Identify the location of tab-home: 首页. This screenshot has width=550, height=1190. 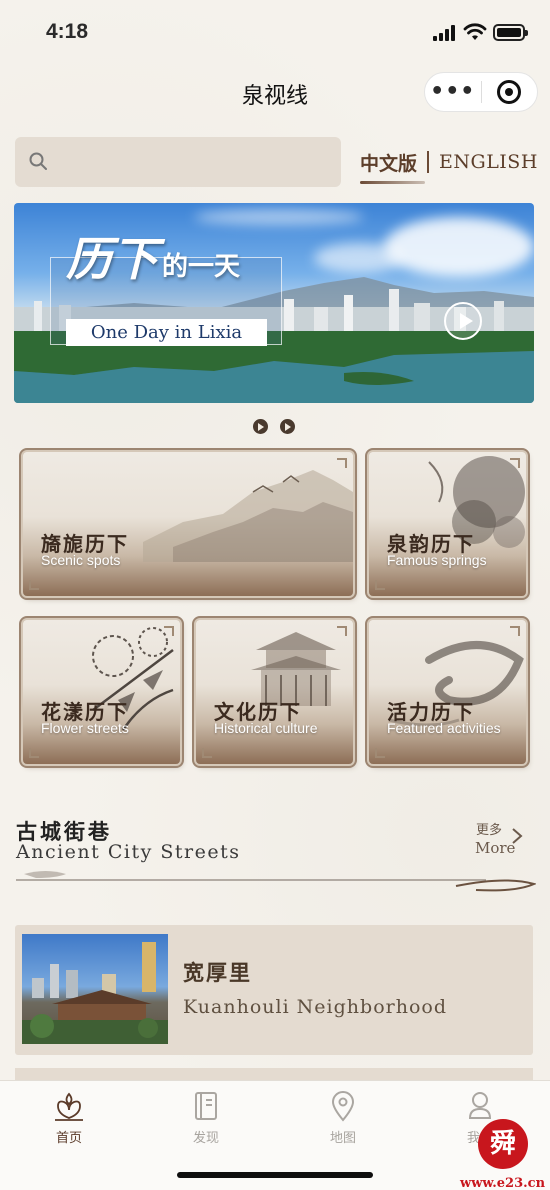
(69, 1117).